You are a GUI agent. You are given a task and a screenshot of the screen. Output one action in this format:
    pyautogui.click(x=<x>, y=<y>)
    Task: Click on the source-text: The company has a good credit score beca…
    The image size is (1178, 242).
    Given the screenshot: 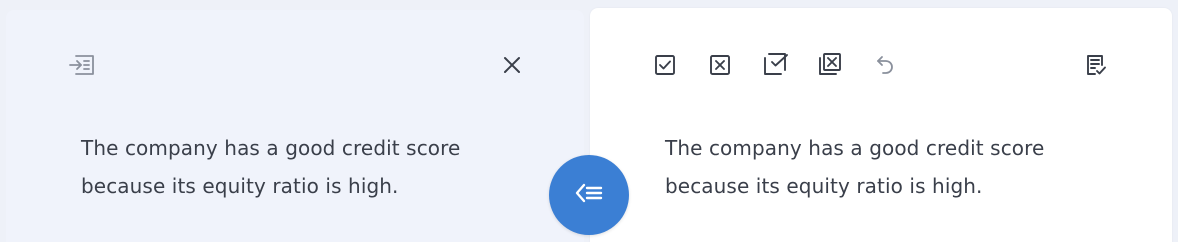 What is the action you would take?
    pyautogui.click(x=301, y=167)
    